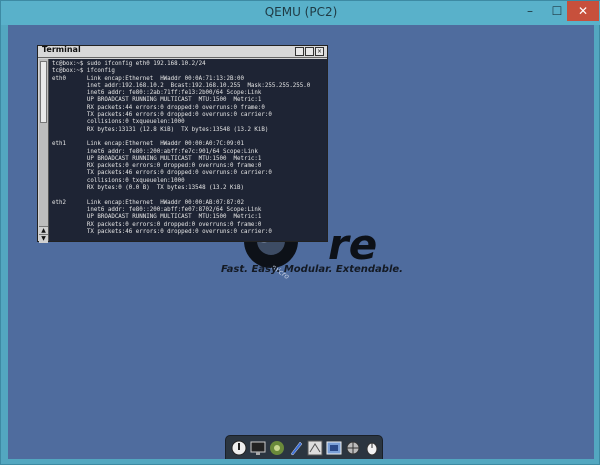  I want to click on scrollbar-thumb, so click(43, 92).